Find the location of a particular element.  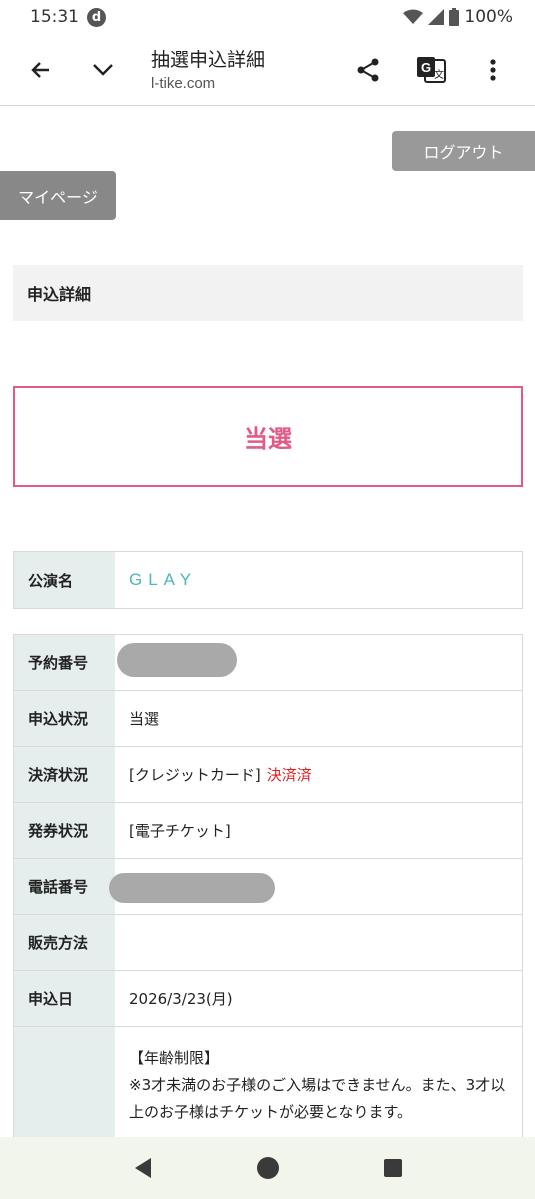

application-date-value: 2026/3/23(月) is located at coordinates (181, 999).